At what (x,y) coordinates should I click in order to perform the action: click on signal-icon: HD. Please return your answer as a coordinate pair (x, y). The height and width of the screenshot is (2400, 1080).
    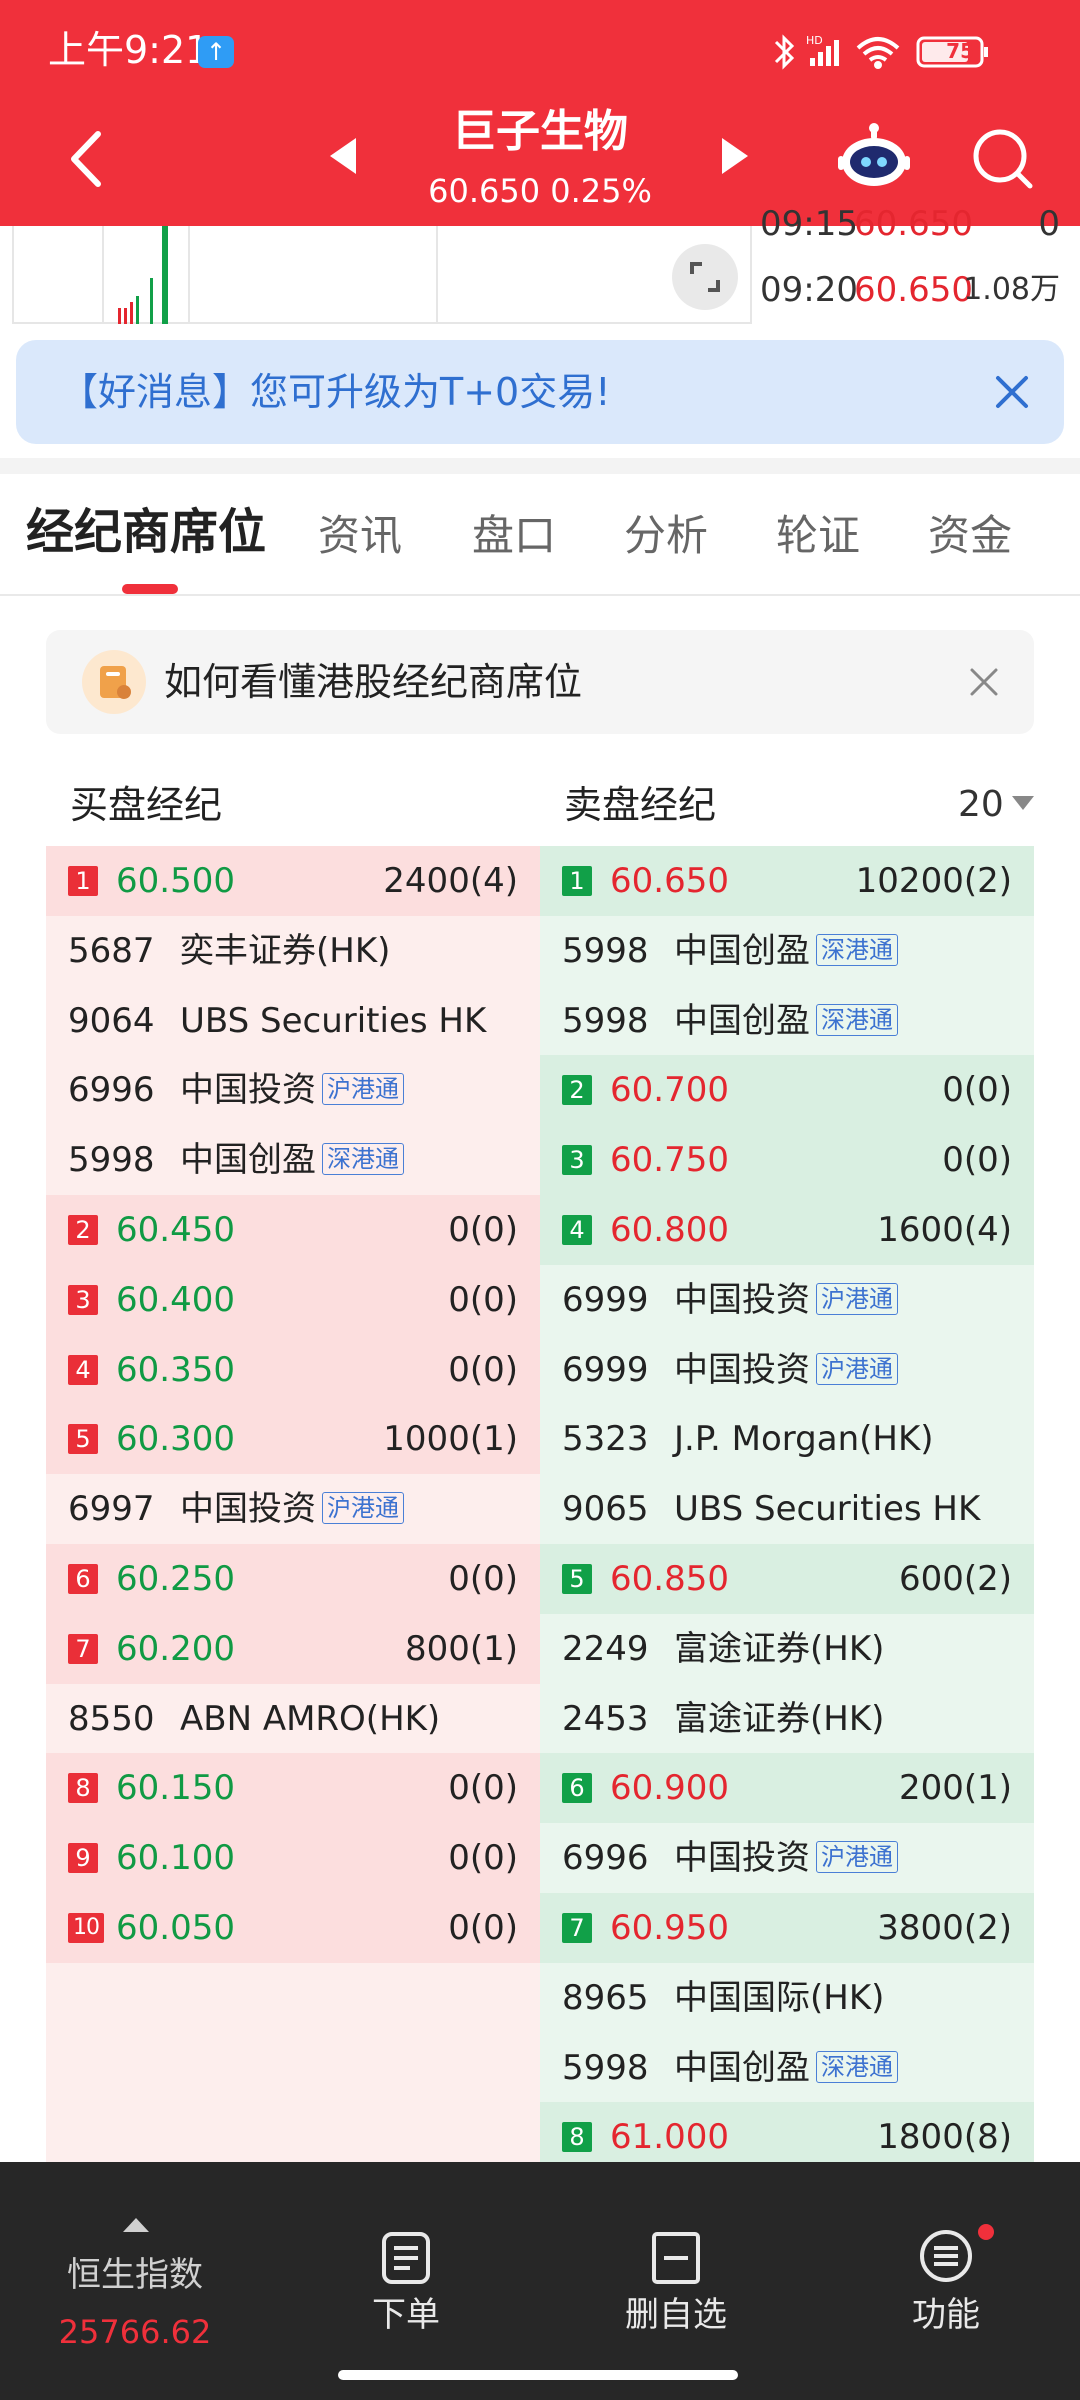
    Looking at the image, I should click on (822, 50).